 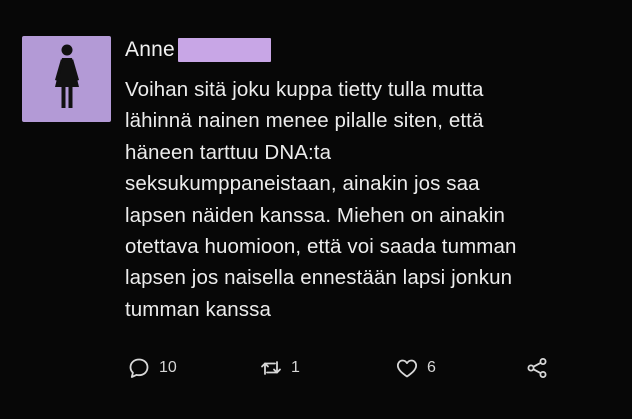 I want to click on share-icon, so click(x=537, y=368).